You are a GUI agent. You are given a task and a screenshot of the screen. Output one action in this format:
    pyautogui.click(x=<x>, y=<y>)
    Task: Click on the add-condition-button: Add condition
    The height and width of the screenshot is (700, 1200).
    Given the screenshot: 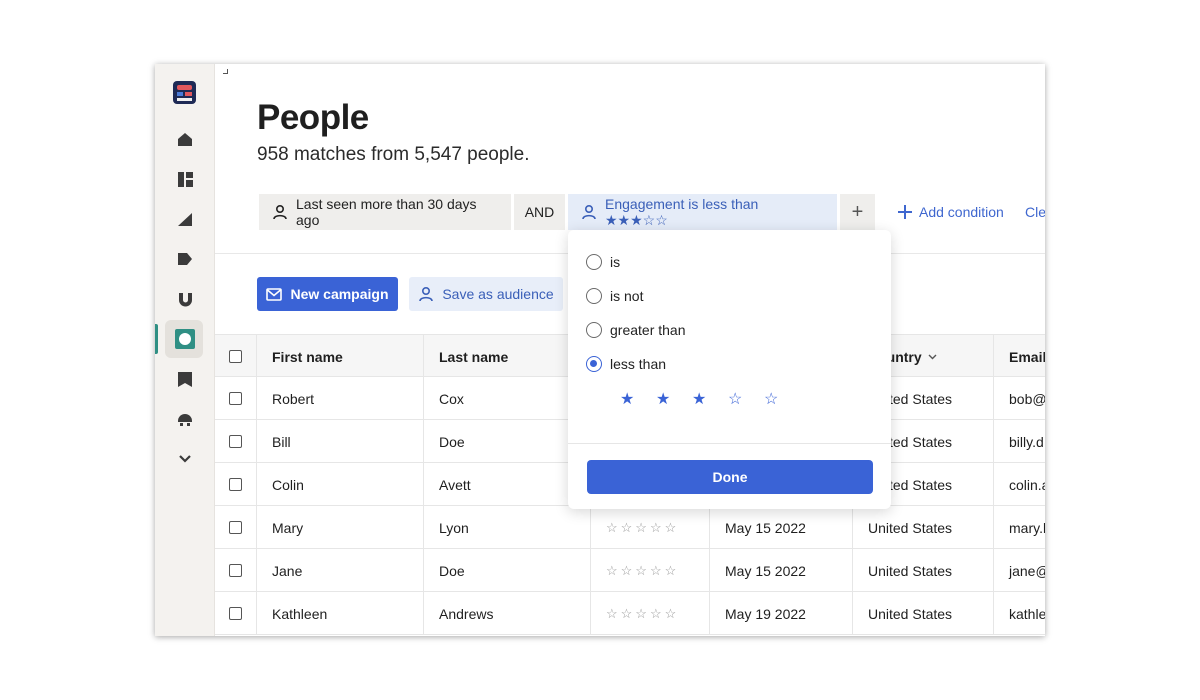 What is the action you would take?
    pyautogui.click(x=951, y=212)
    